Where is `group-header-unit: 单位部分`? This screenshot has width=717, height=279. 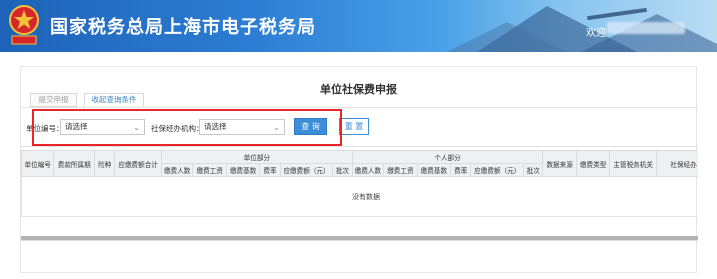 group-header-unit: 单位部分 is located at coordinates (256, 157).